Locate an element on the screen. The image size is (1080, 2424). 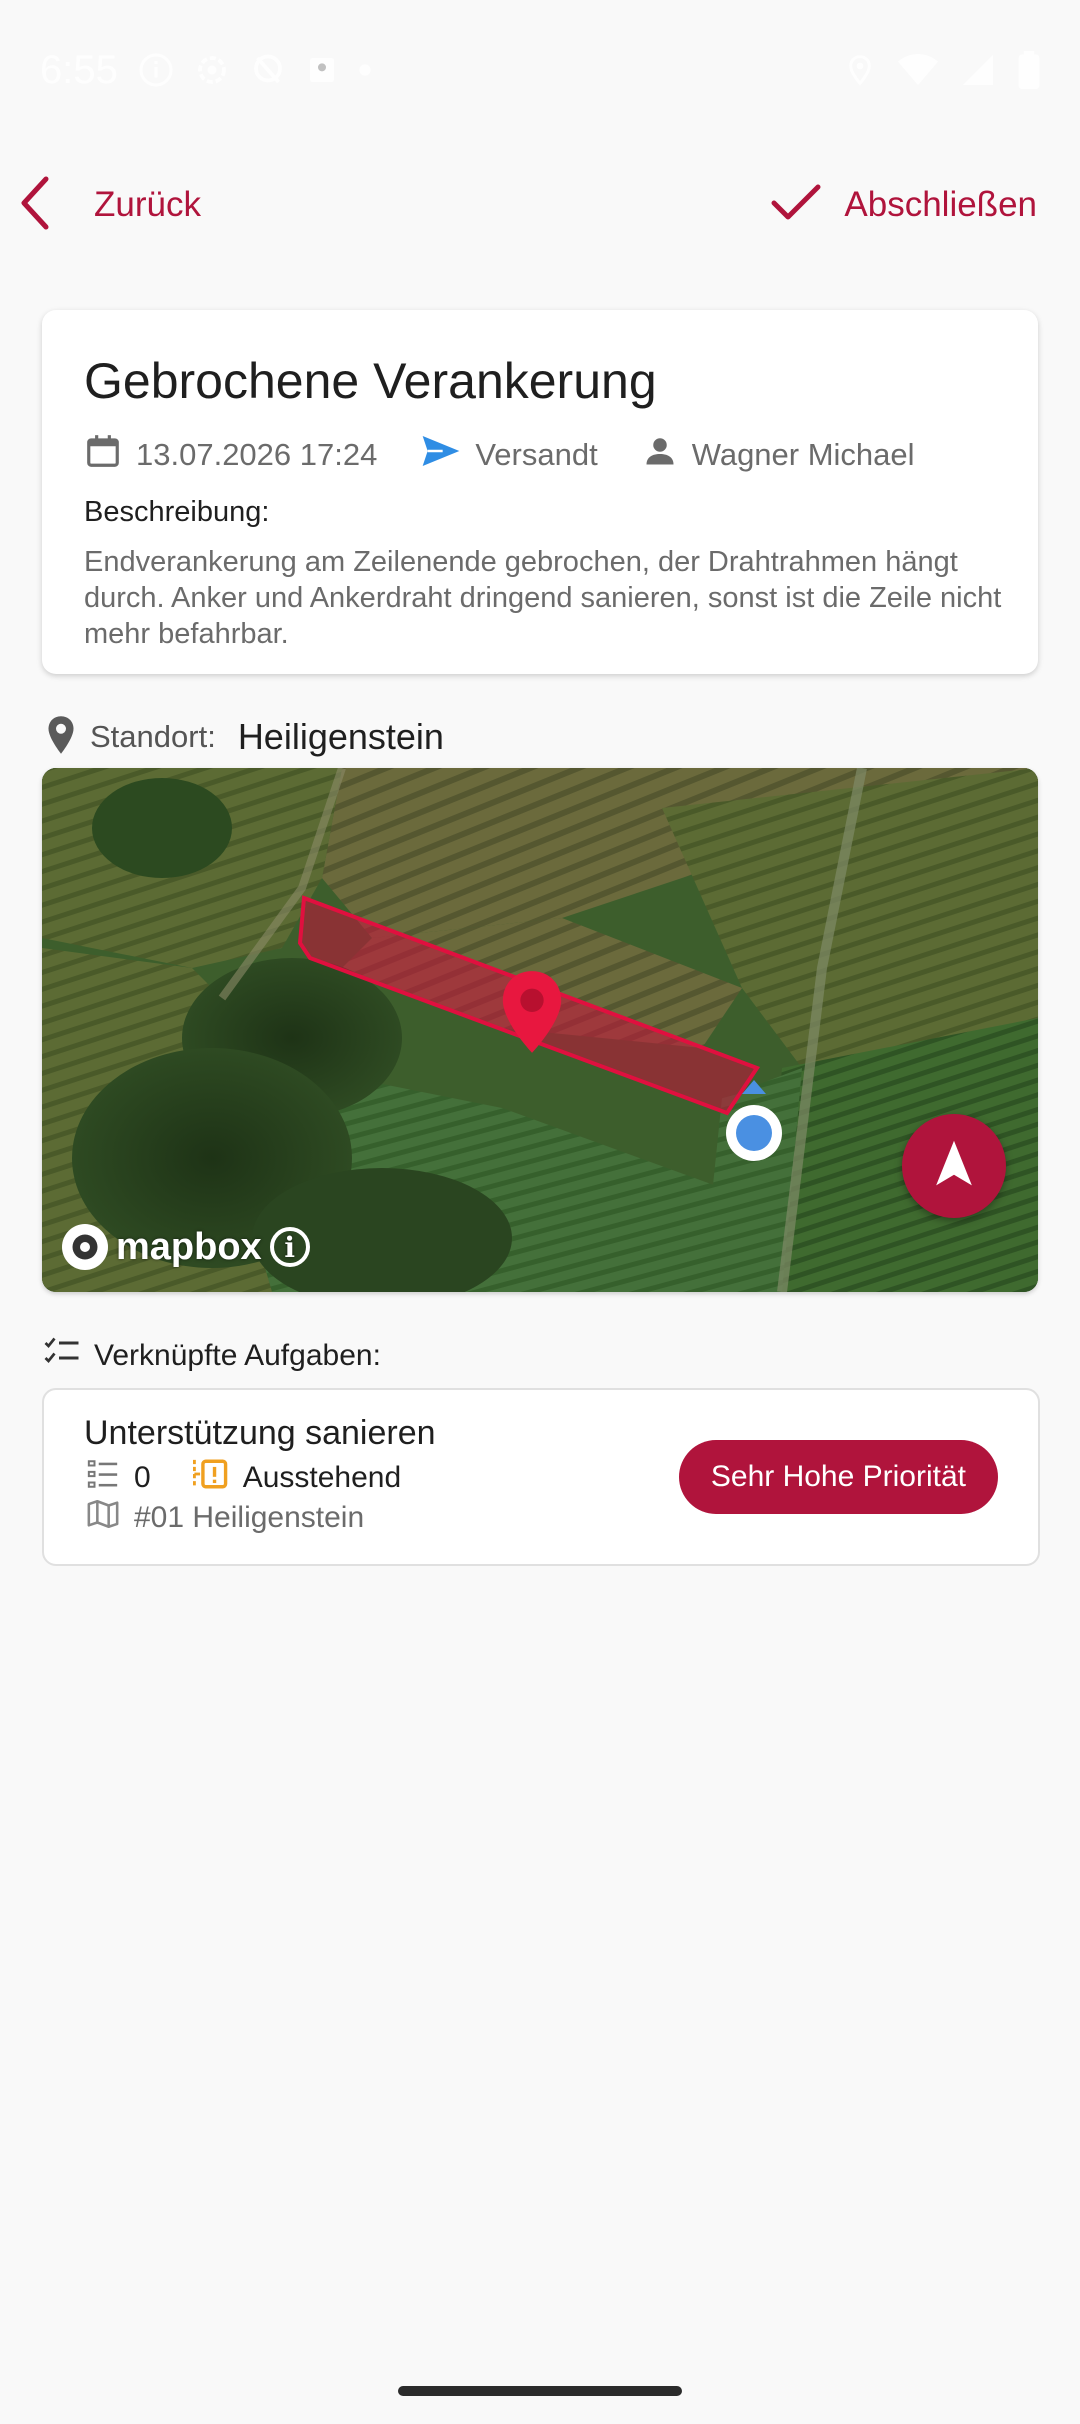
task-status: Ausstehend is located at coordinates (322, 1477).